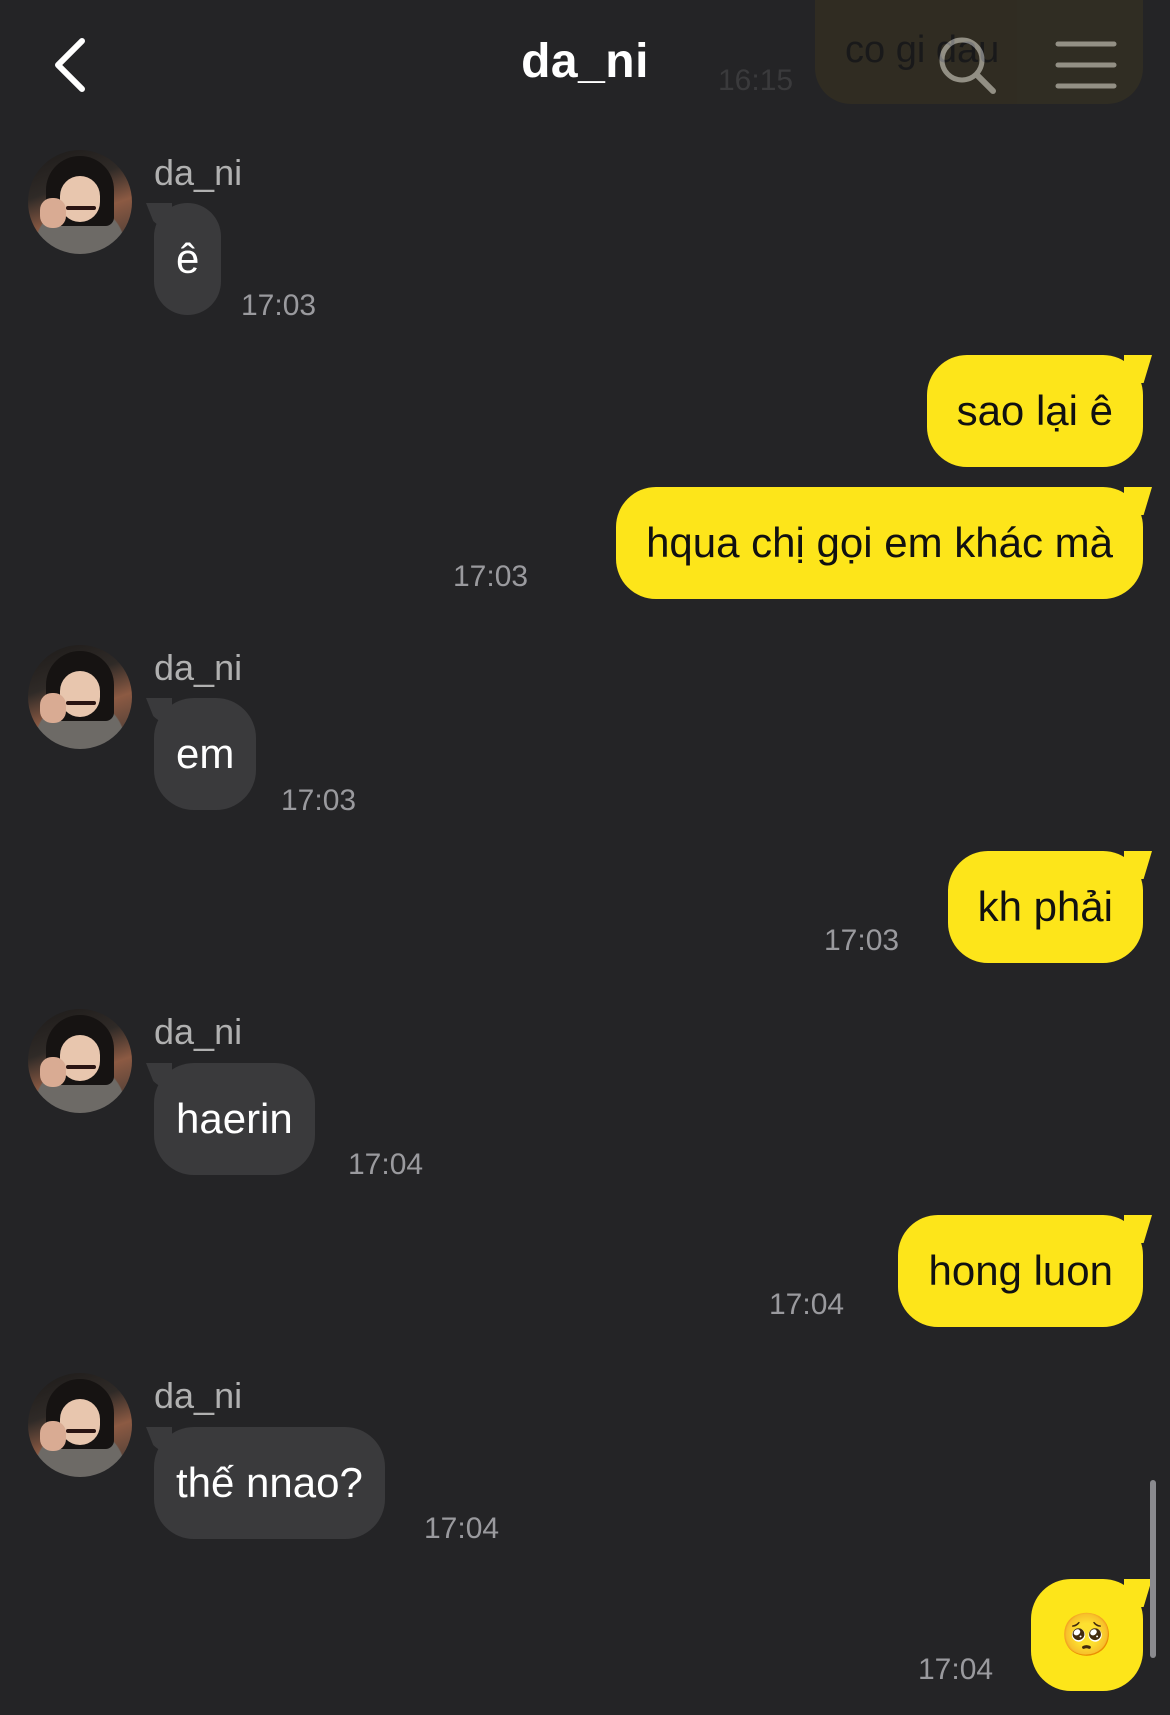  Describe the element at coordinates (188, 259) in the screenshot. I see `message-bubble-incoming: ê` at that location.